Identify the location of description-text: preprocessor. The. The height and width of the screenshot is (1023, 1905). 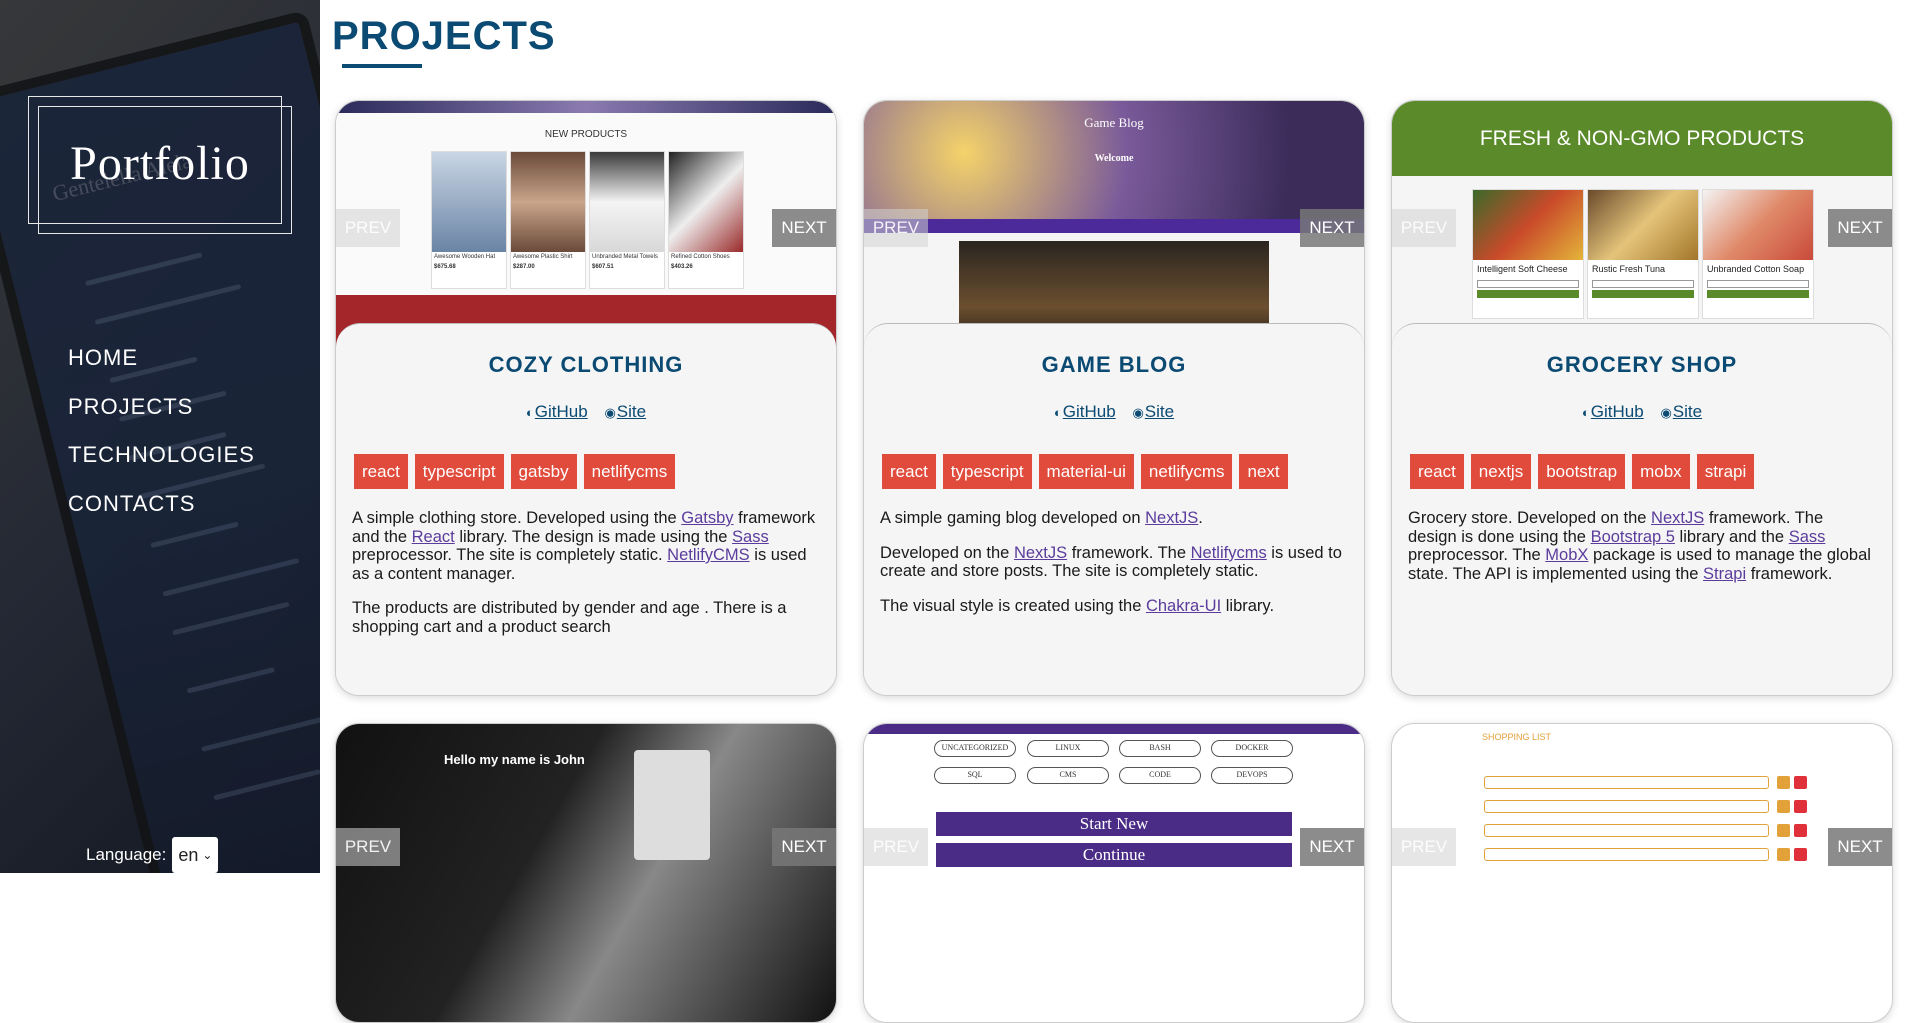
(1477, 555).